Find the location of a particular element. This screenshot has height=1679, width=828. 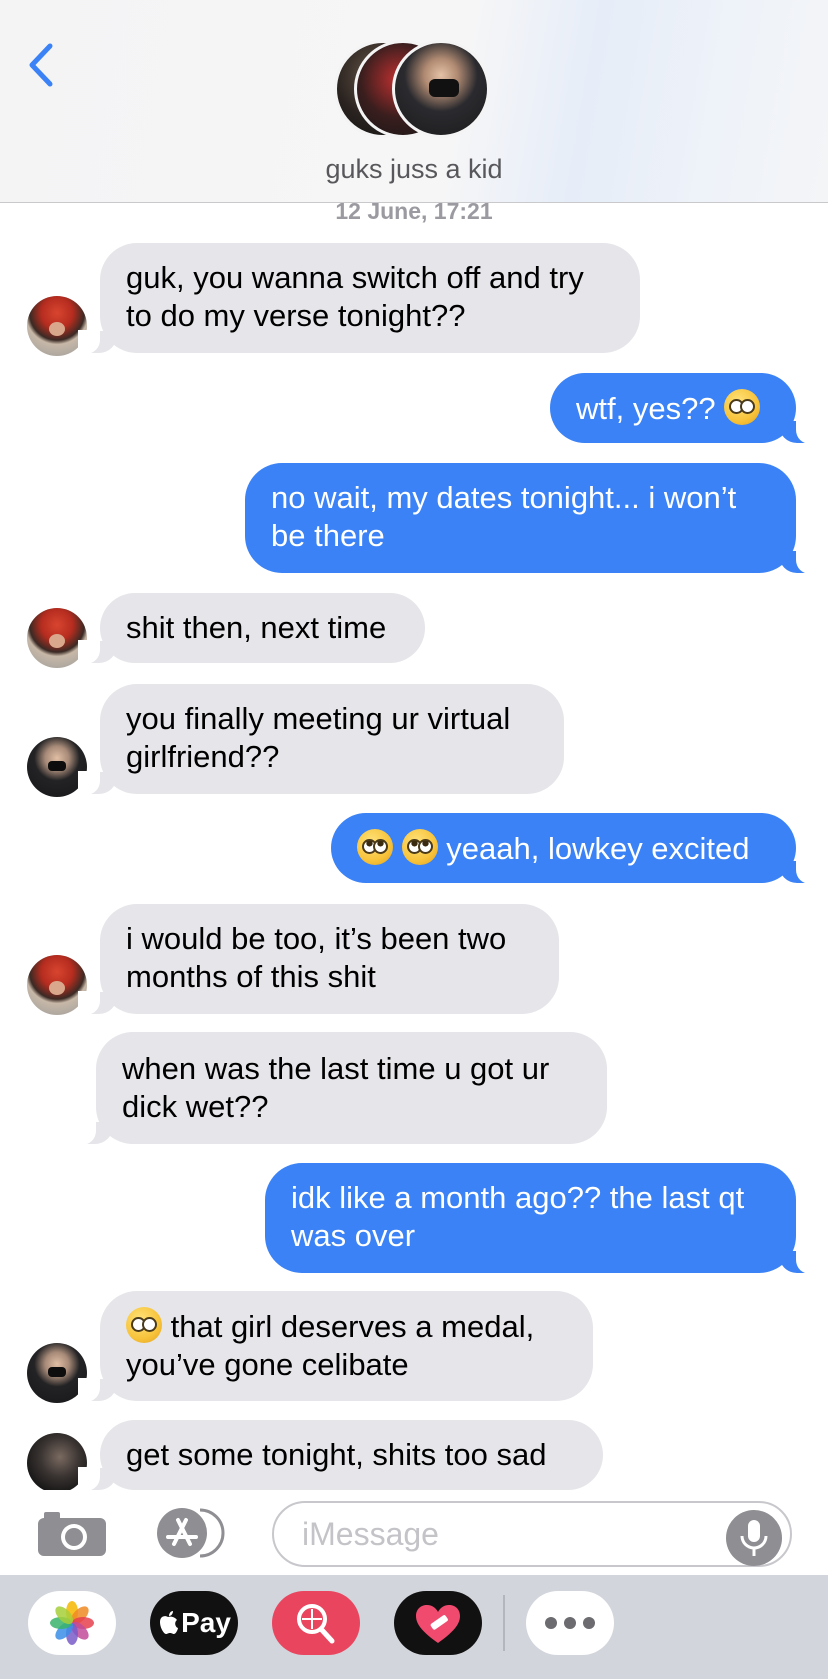

back-button is located at coordinates (42, 65).